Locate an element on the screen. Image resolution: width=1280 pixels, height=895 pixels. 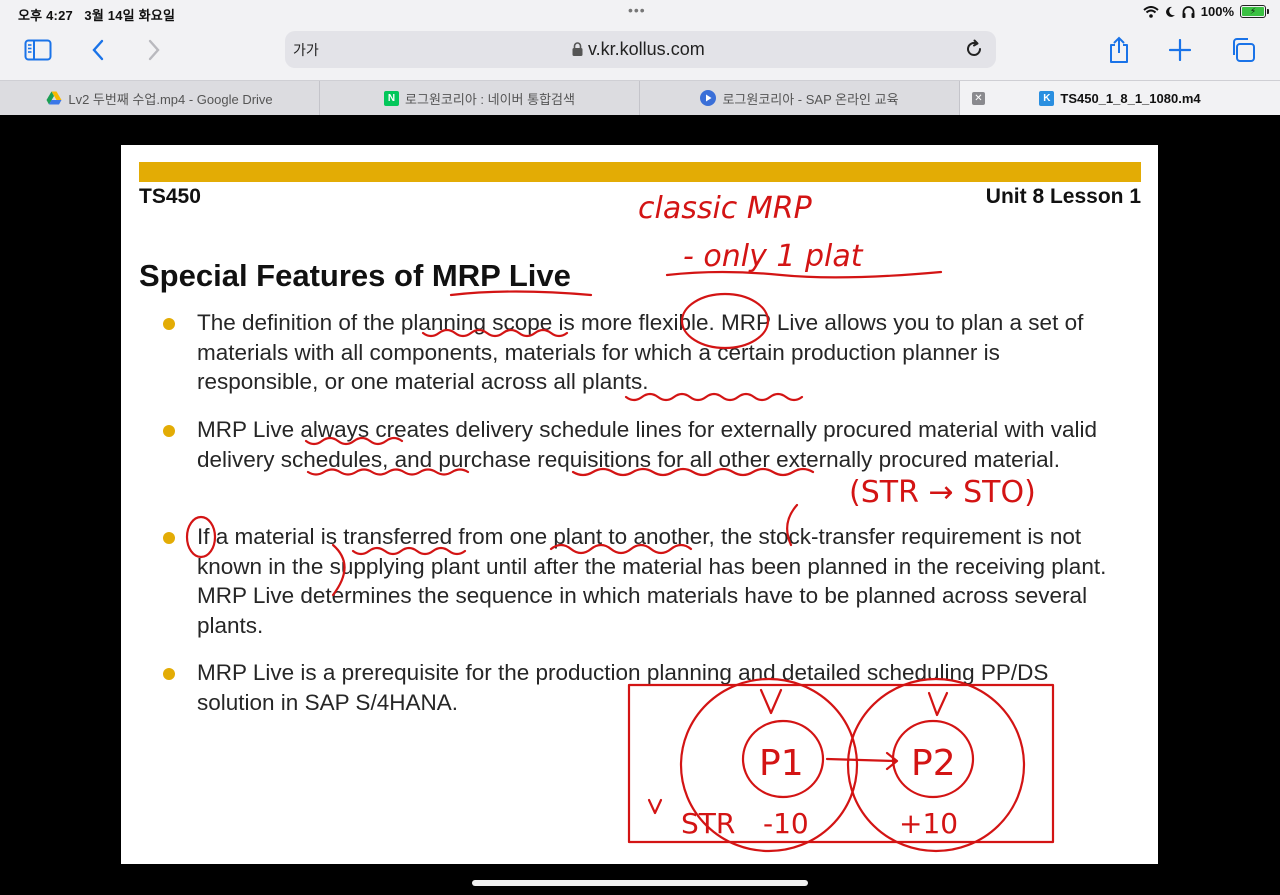
ink-arrow-line is located at coordinates (861, 760).